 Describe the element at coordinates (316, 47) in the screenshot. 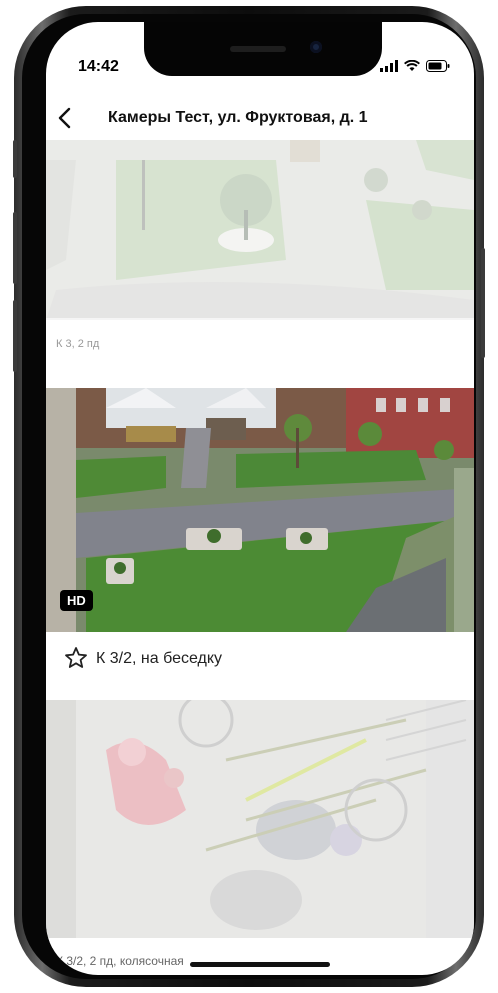

I see `front-camera` at that location.